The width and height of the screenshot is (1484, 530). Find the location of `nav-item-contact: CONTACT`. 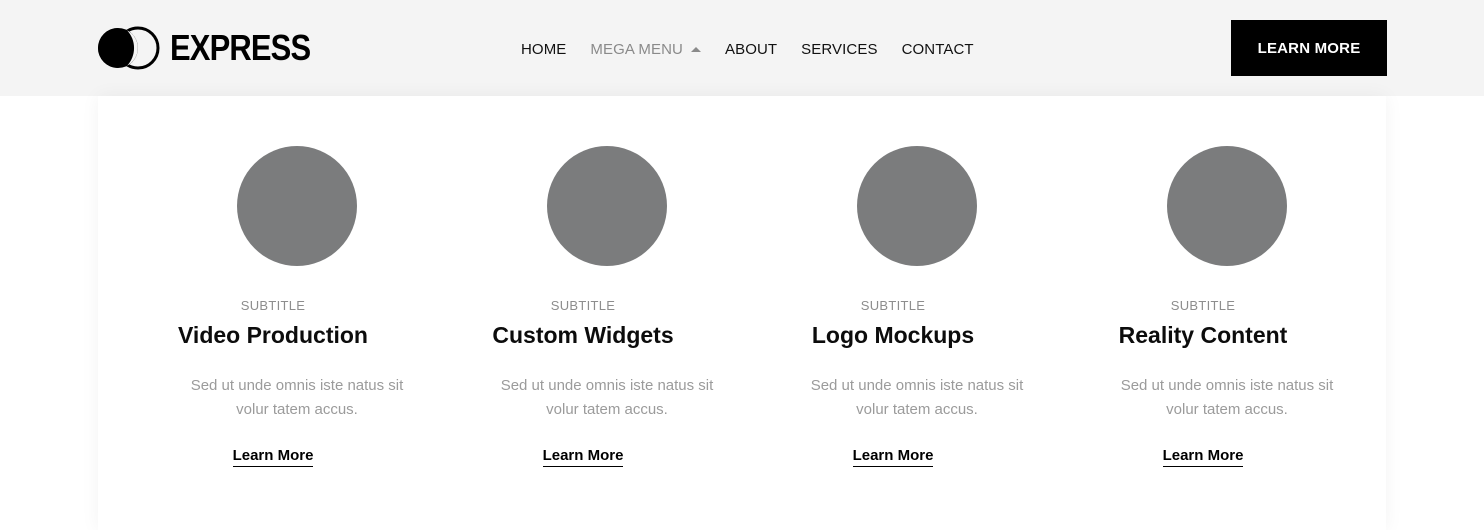

nav-item-contact: CONTACT is located at coordinates (938, 49).